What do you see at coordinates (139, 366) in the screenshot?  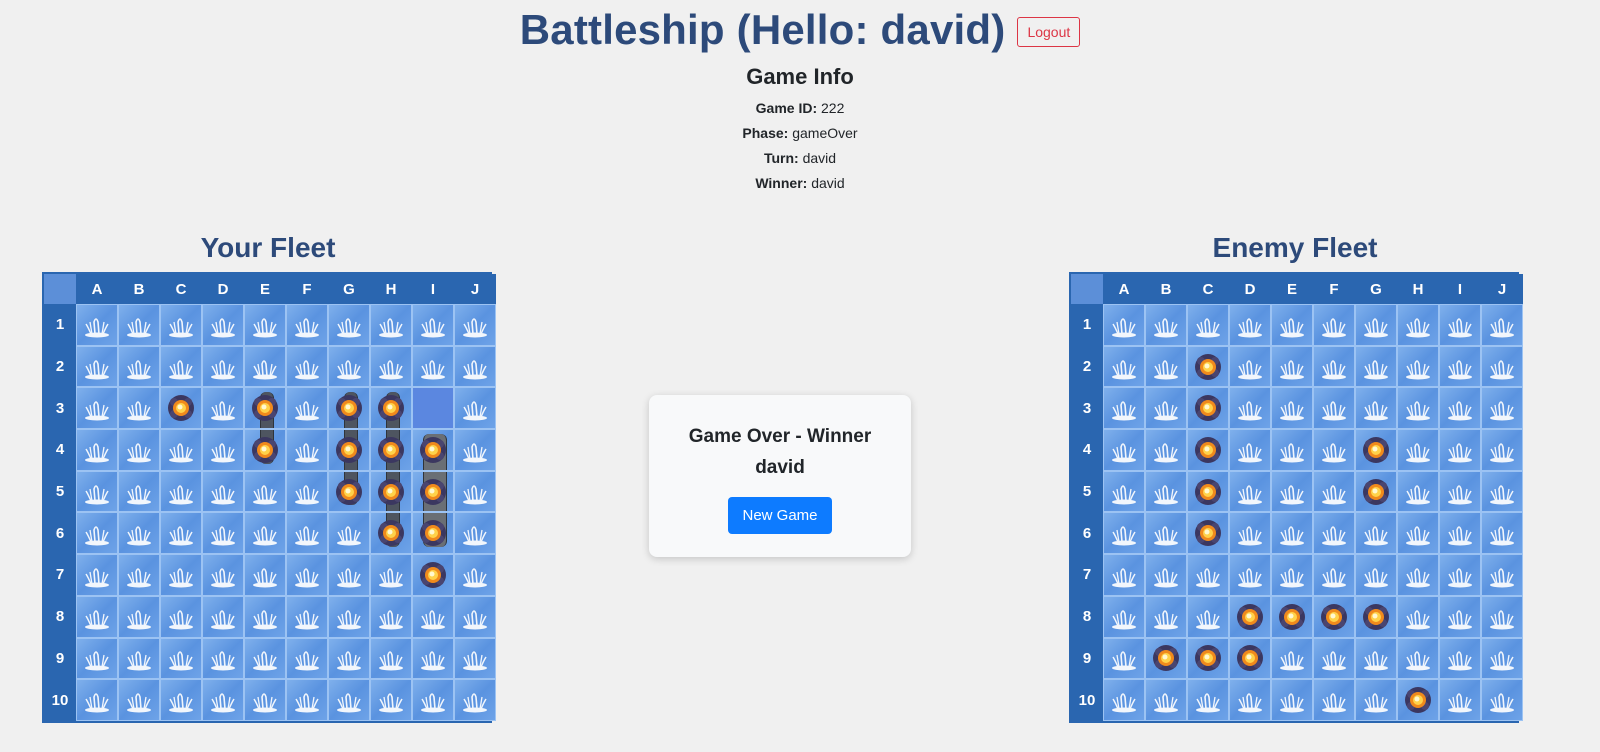 I see `your-fleet-cell-b2` at bounding box center [139, 366].